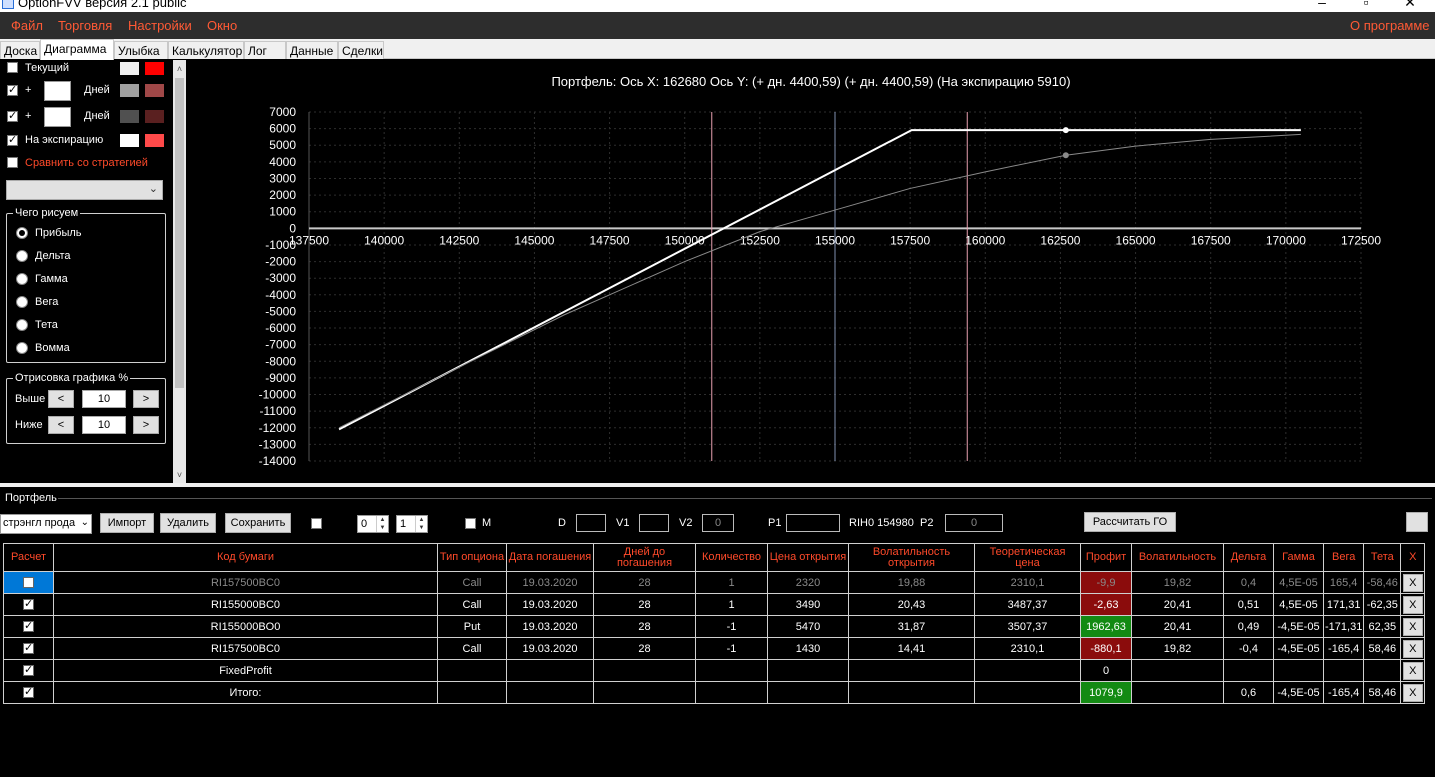  What do you see at coordinates (104, 425) in the screenshot?
I see `below-value: 10` at bounding box center [104, 425].